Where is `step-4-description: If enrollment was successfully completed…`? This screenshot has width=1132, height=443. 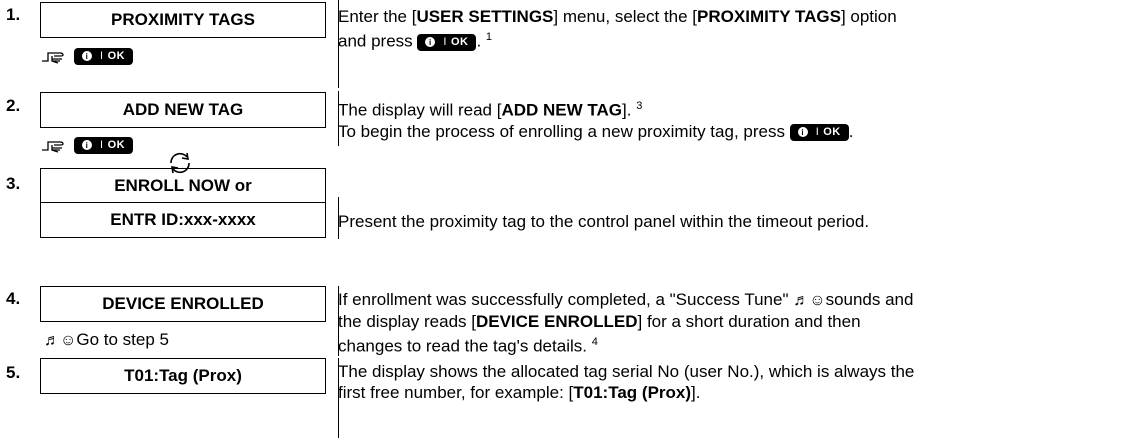 step-4-description: If enrollment was successfully completed… is located at coordinates (626, 323).